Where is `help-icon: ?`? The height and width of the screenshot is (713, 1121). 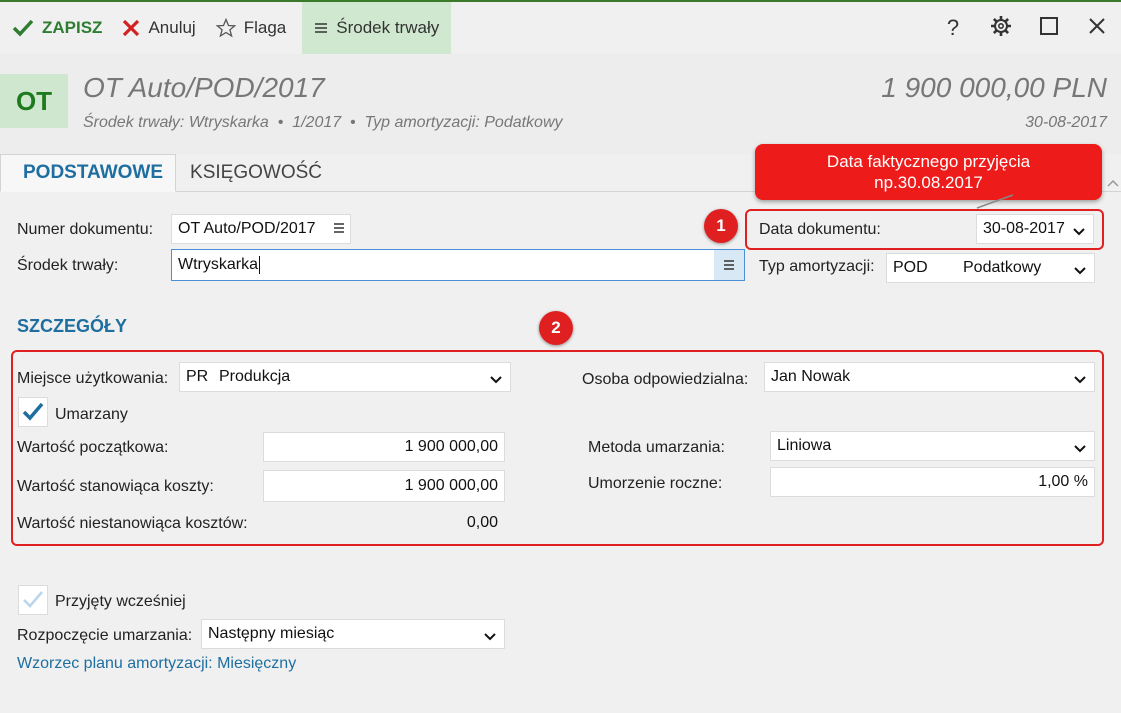 help-icon: ? is located at coordinates (953, 27).